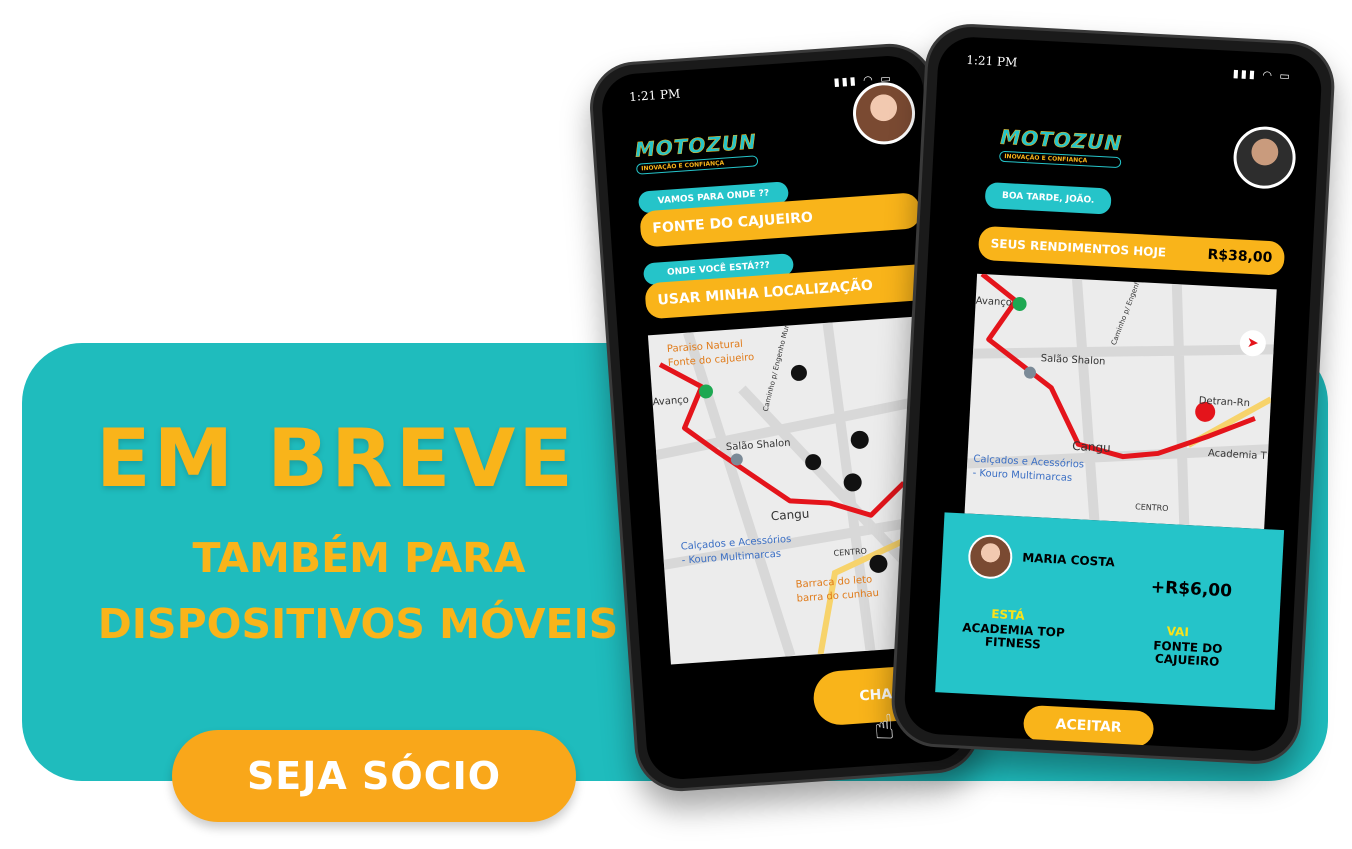 This screenshot has height=849, width=1352. What do you see at coordinates (1008, 614) in the screenshot?
I see `ride-from-label: ESTÁ` at bounding box center [1008, 614].